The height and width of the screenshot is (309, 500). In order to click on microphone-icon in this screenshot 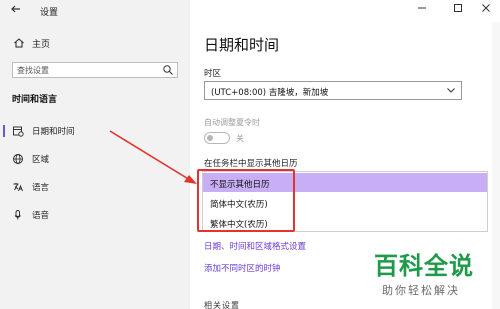, I will do `click(17, 215)`.